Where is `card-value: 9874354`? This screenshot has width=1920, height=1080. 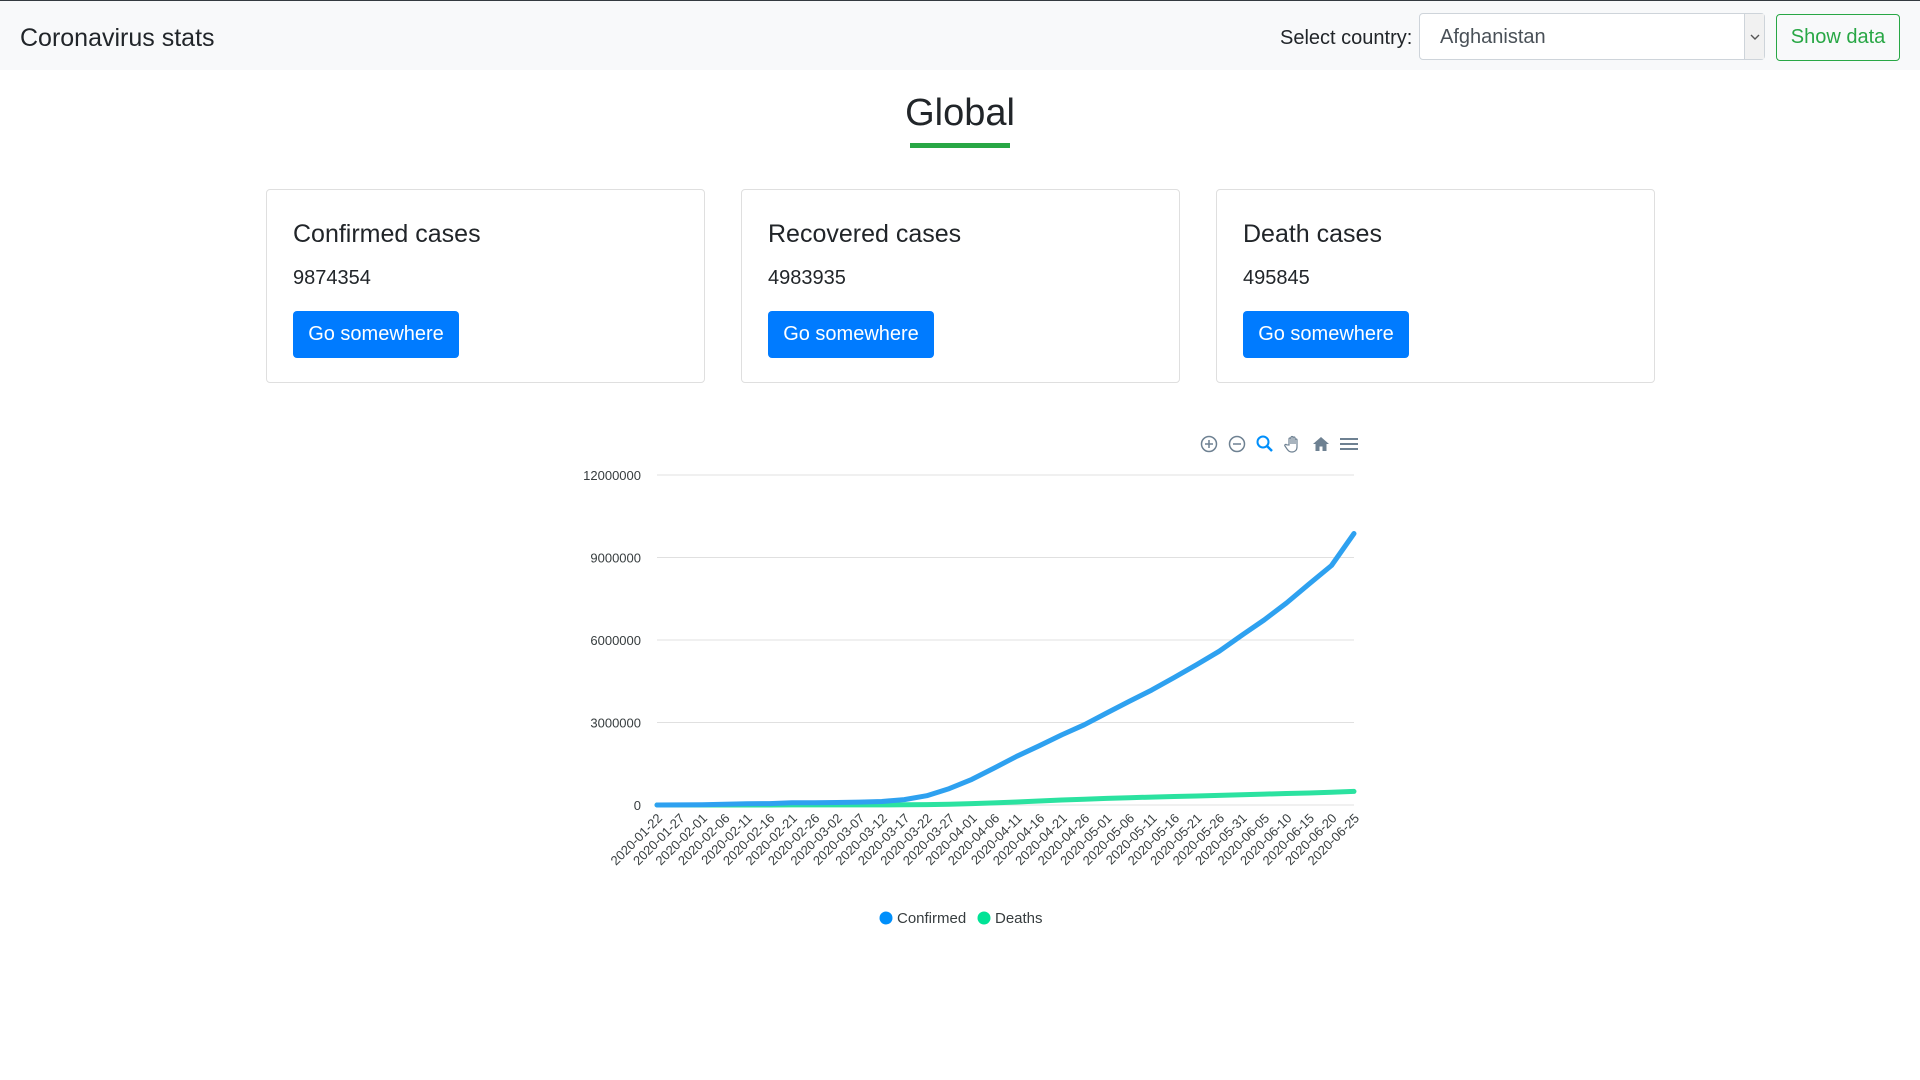 card-value: 9874354 is located at coordinates (332, 278).